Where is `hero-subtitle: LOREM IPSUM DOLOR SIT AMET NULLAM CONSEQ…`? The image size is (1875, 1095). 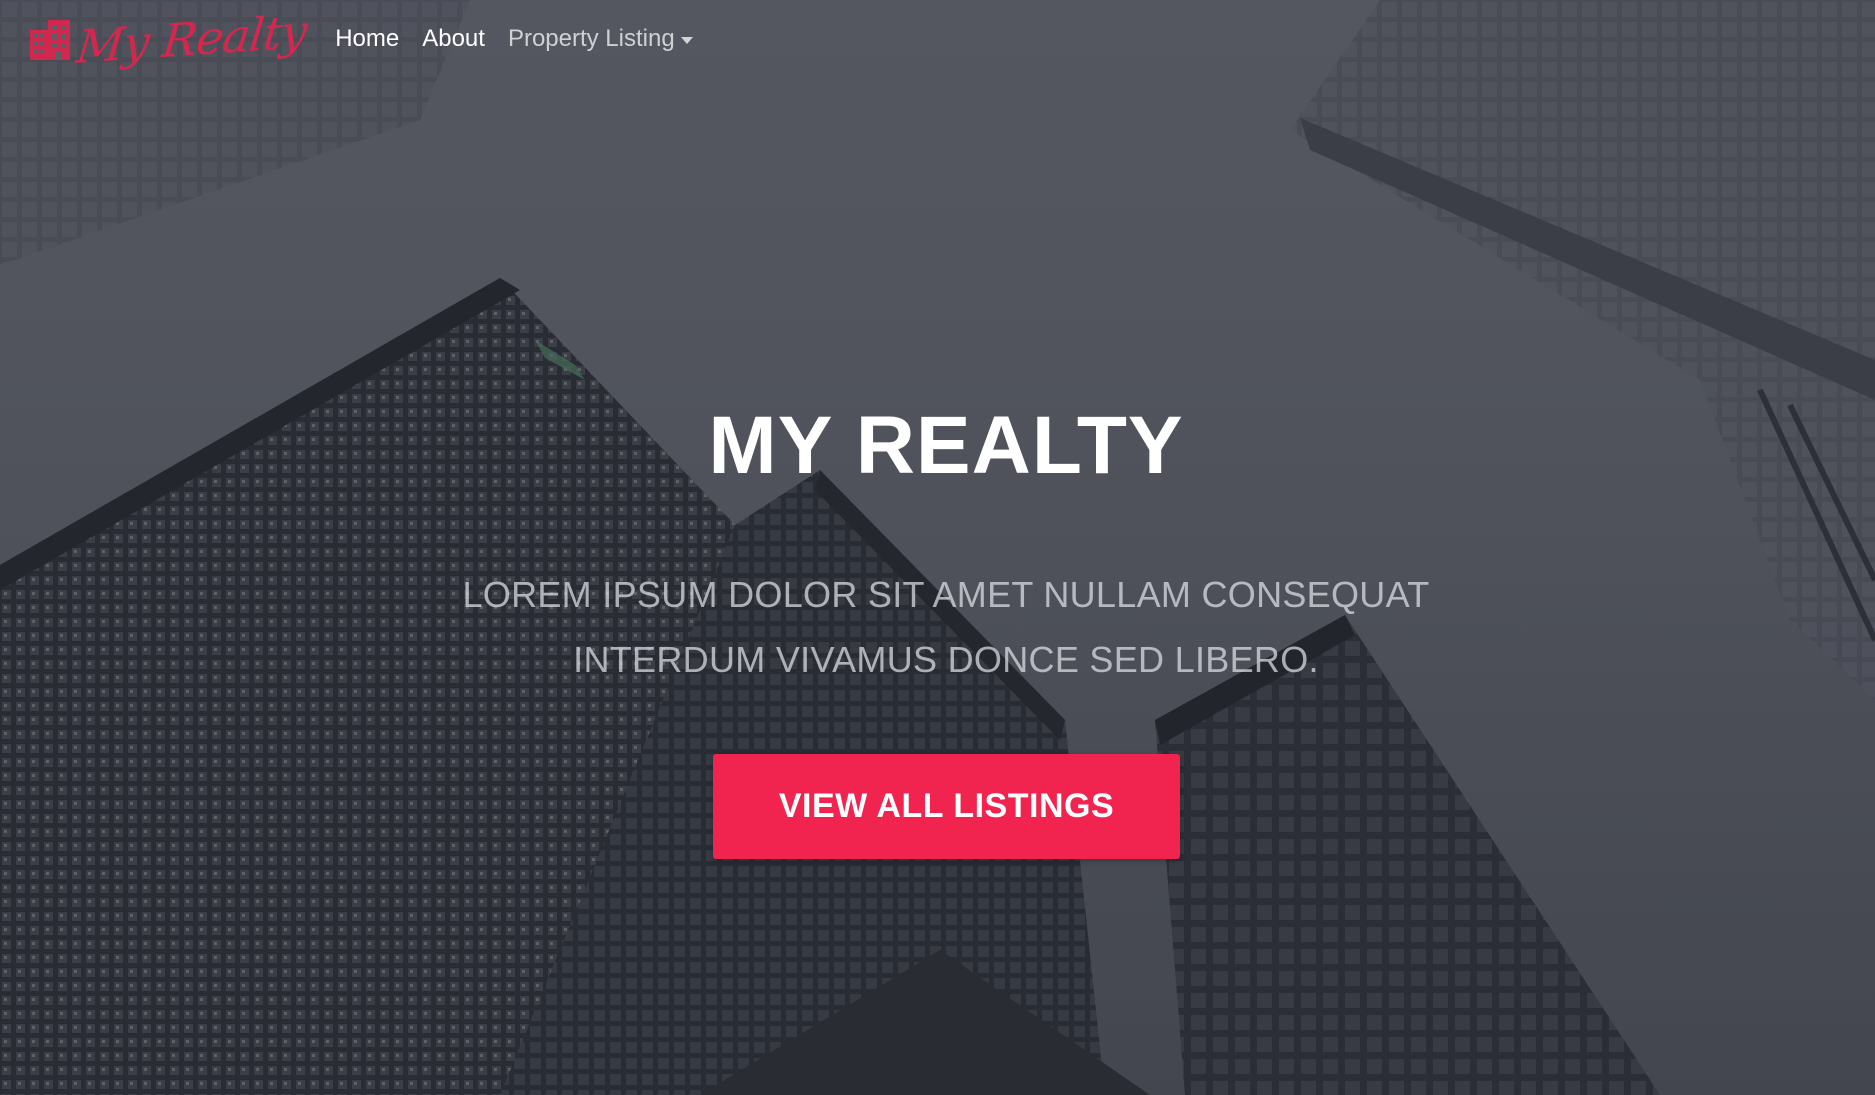
hero-subtitle: LOREM IPSUM DOLOR SIT AMET NULLAM CONSEQ… is located at coordinates (937, 627).